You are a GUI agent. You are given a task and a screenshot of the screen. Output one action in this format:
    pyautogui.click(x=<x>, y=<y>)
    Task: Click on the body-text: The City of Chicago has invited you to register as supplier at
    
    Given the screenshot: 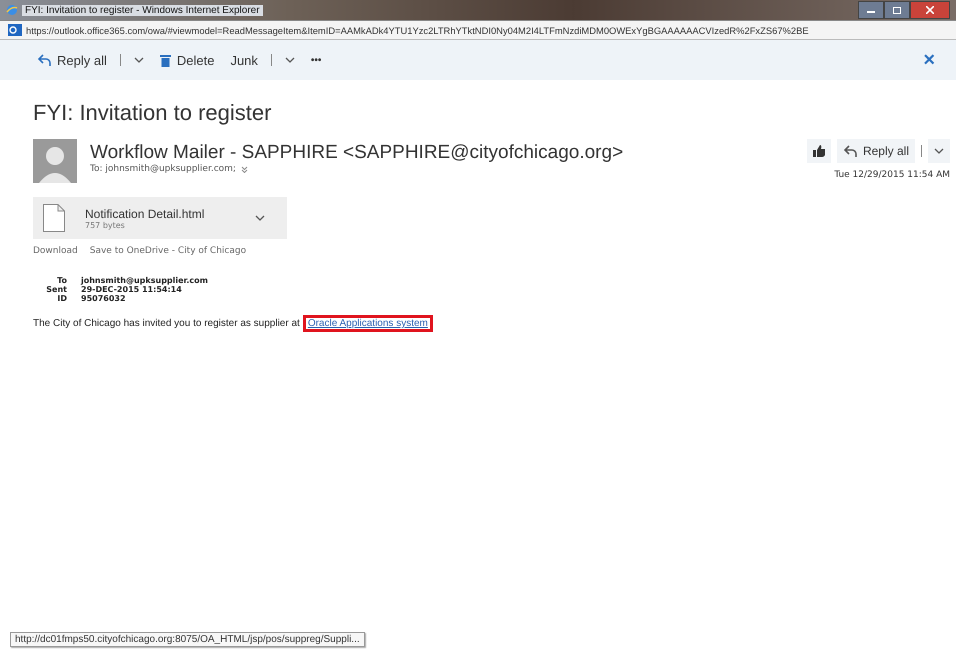 What is the action you would take?
    pyautogui.click(x=166, y=323)
    